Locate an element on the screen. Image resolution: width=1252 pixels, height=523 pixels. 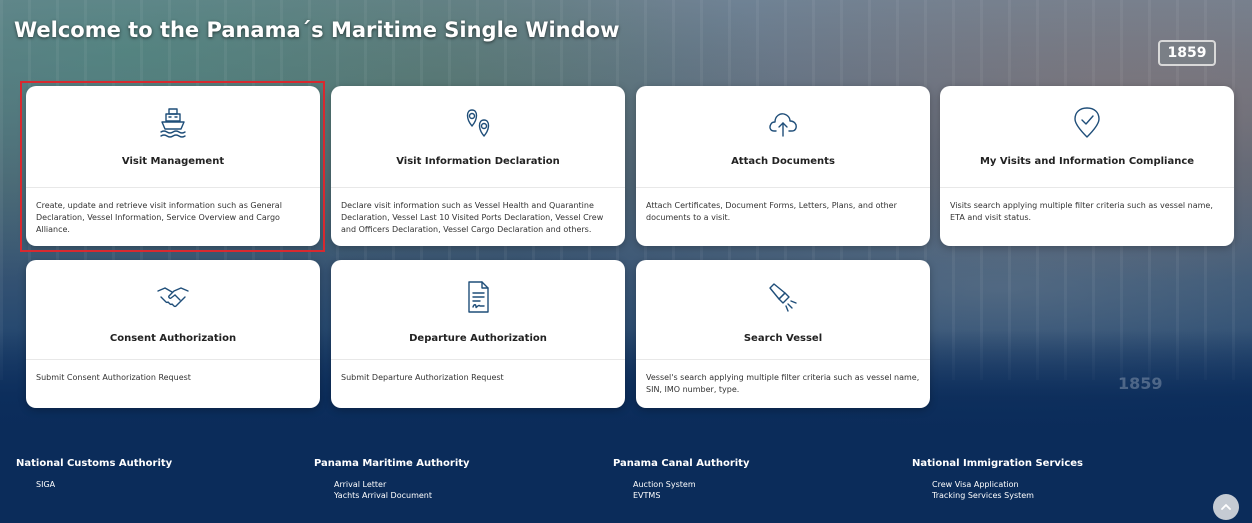
card-header: Attach Documents is located at coordinates (783, 137).